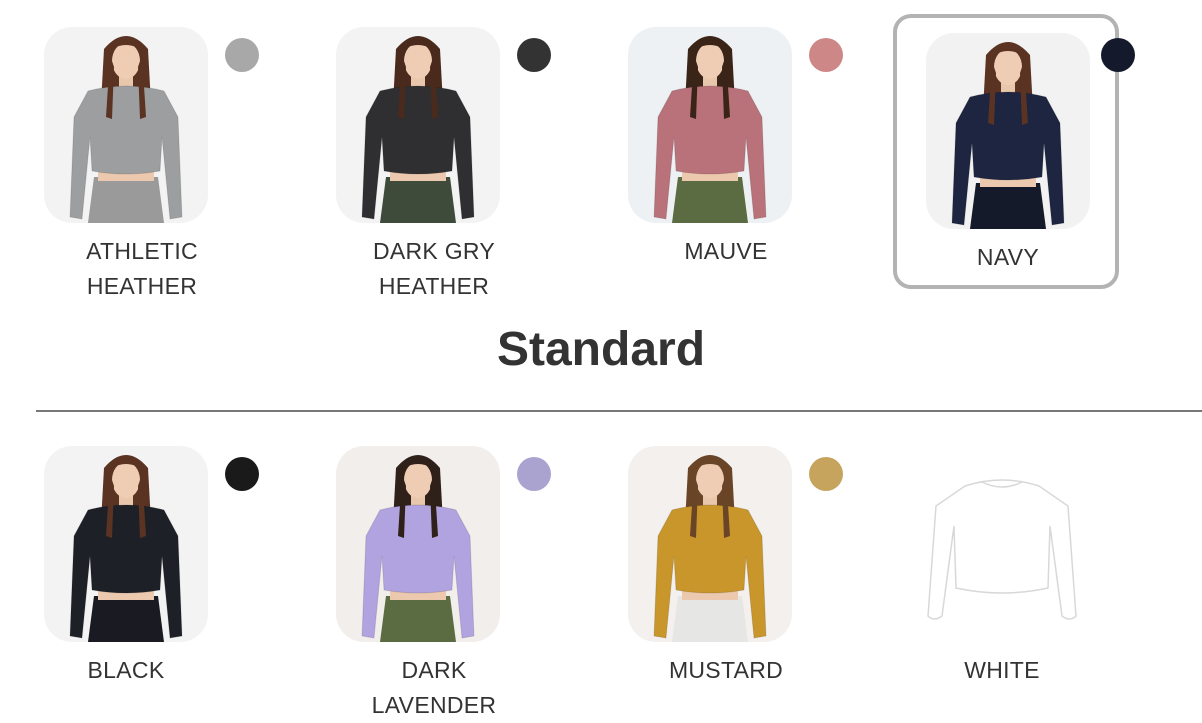 The height and width of the screenshot is (723, 1202). Describe the element at coordinates (1002, 670) in the screenshot. I see `color-name: WHITE` at that location.